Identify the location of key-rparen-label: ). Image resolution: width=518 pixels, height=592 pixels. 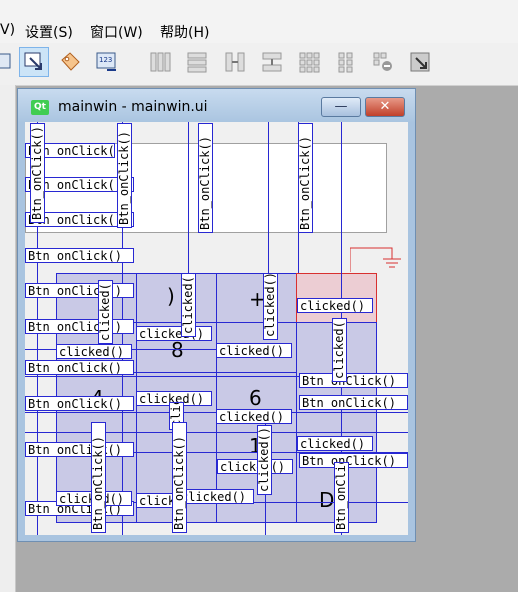
(171, 296).